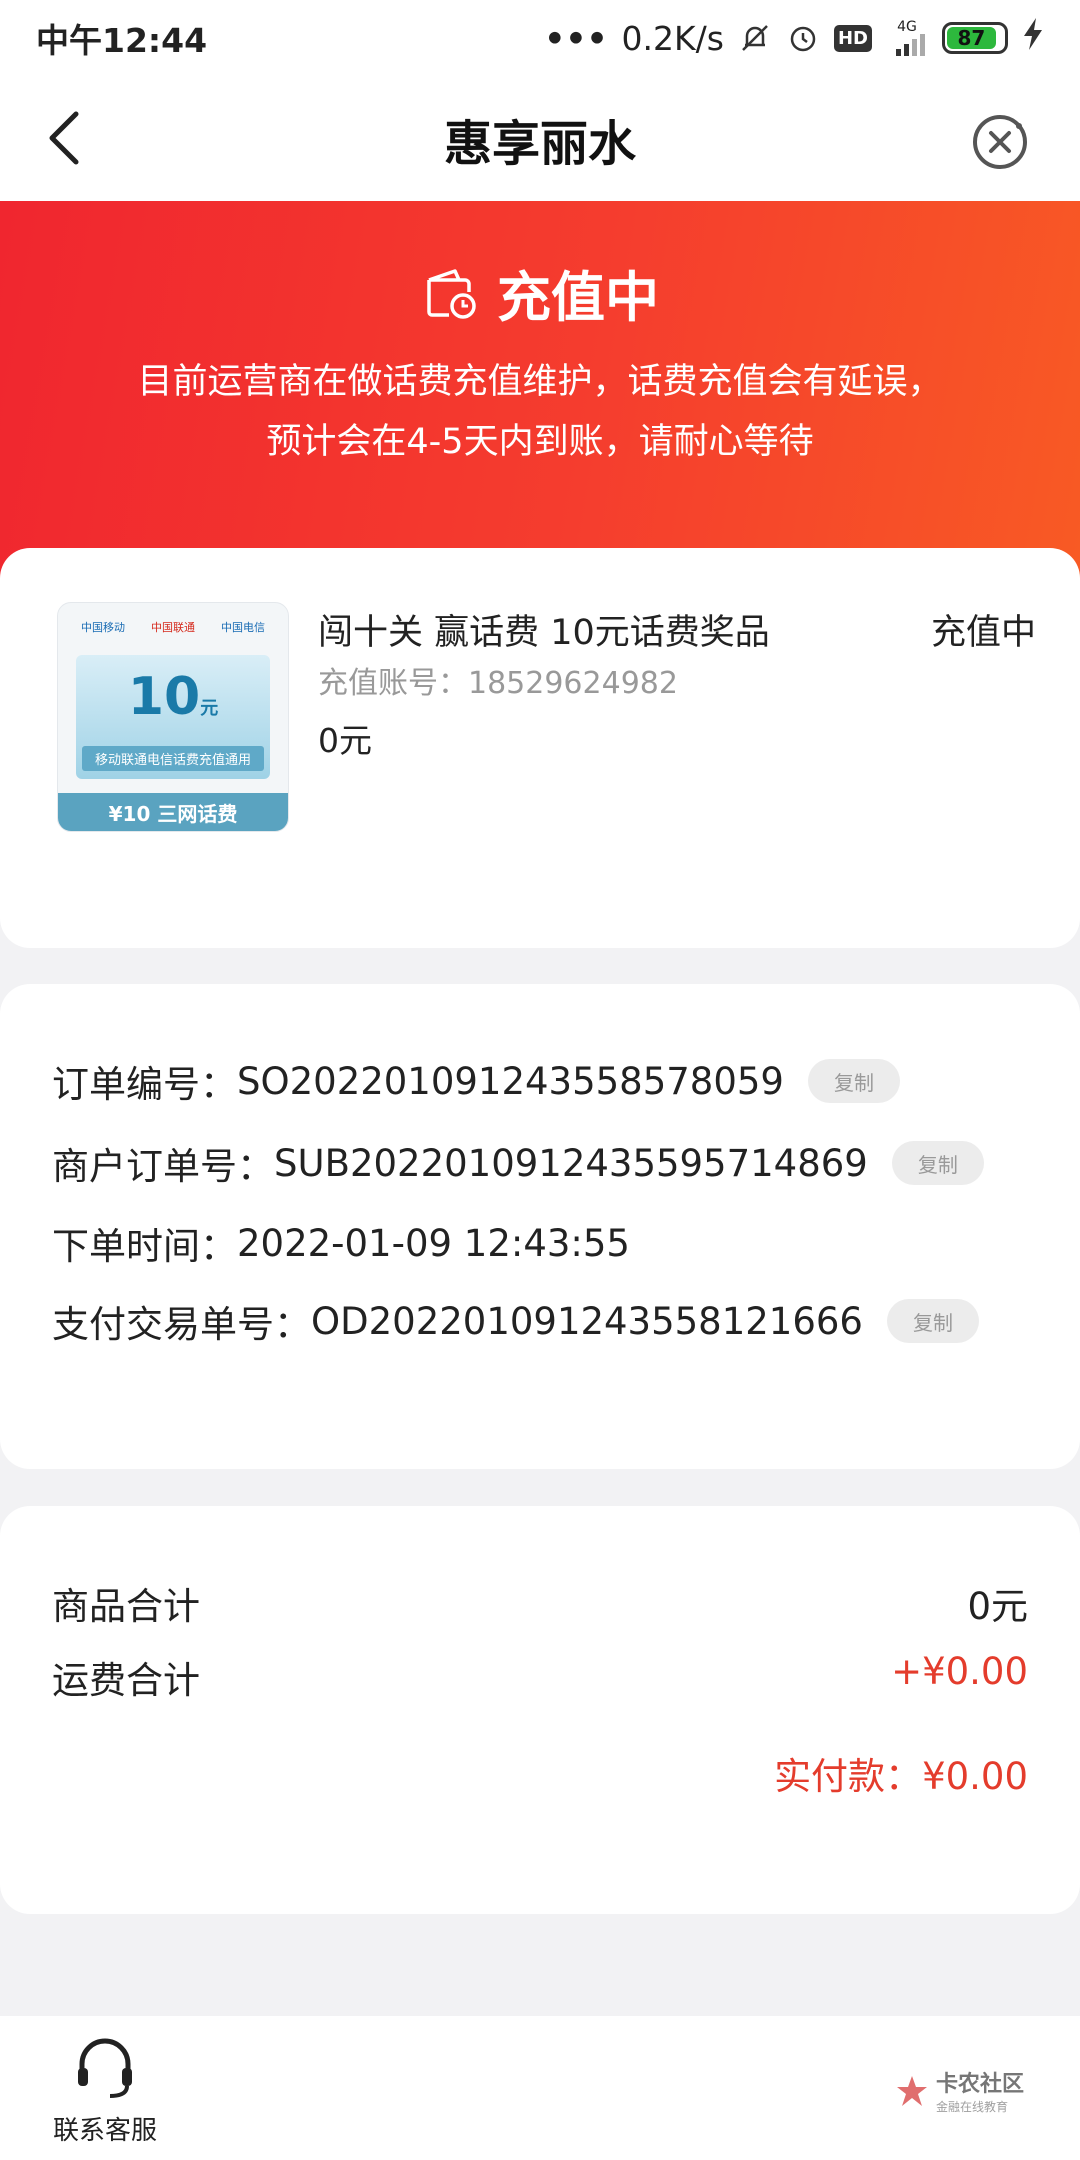  I want to click on alarm-icon, so click(803, 38).